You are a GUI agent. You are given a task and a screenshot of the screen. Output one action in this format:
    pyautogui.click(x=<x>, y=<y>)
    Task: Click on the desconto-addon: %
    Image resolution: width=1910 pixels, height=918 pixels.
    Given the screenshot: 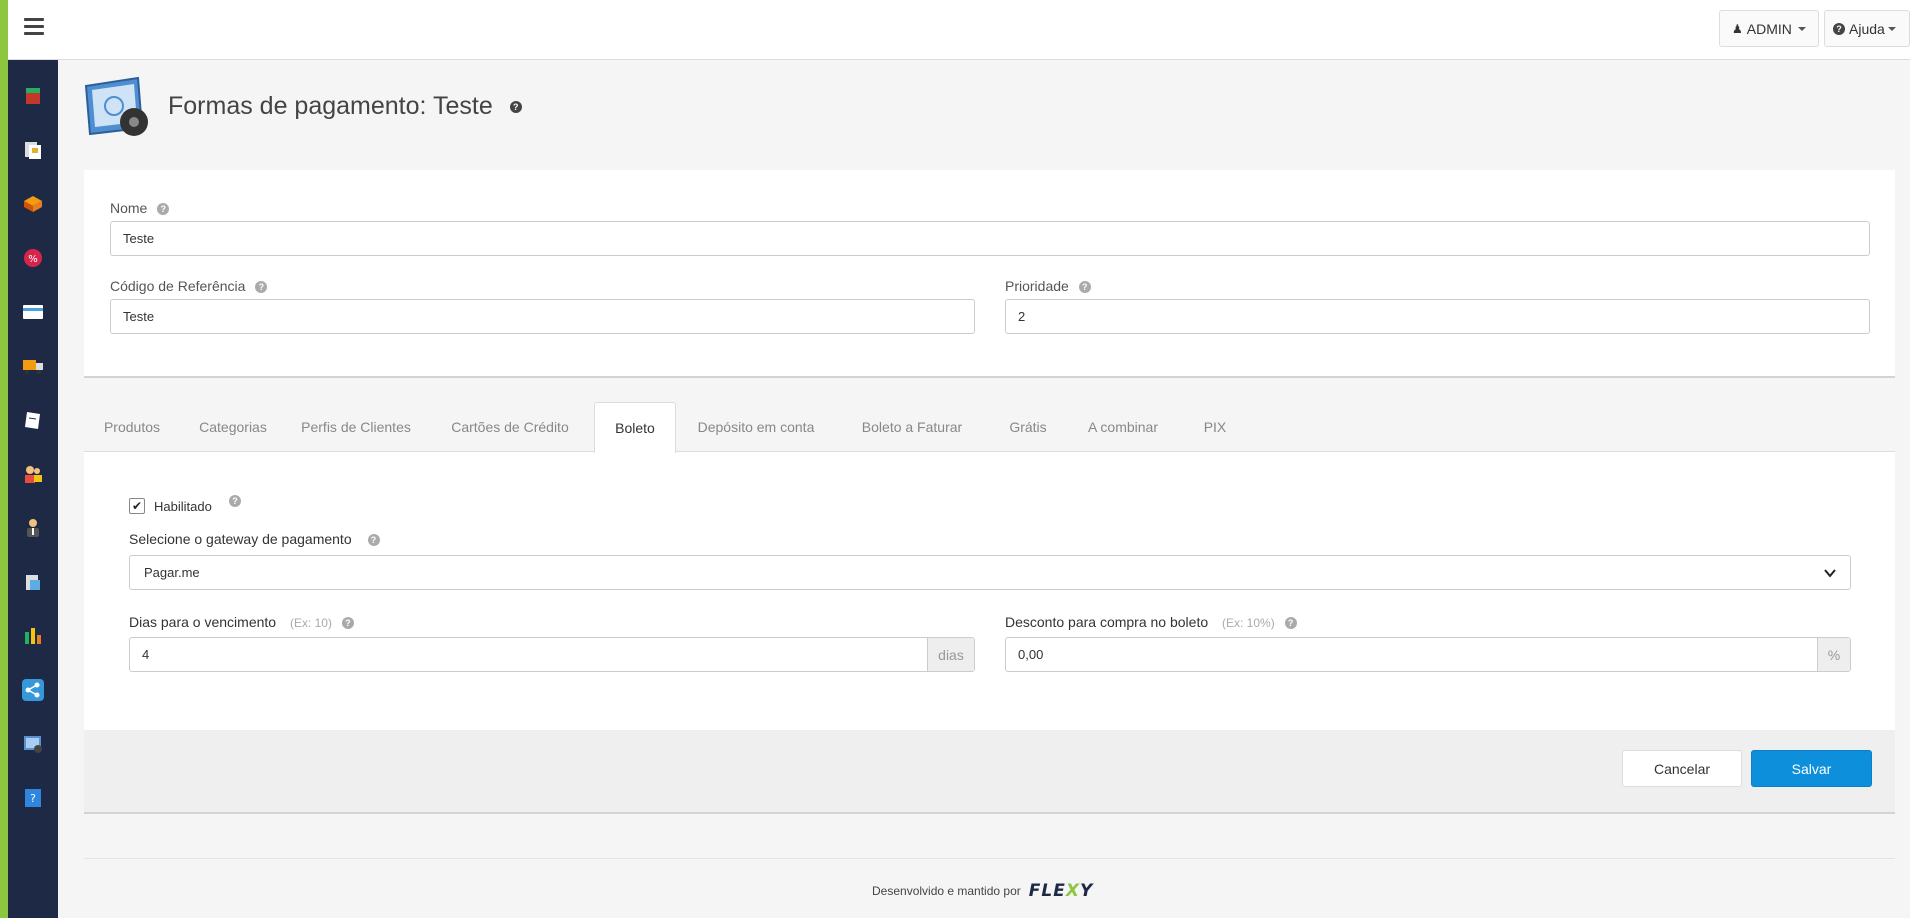 What is the action you would take?
    pyautogui.click(x=1833, y=654)
    